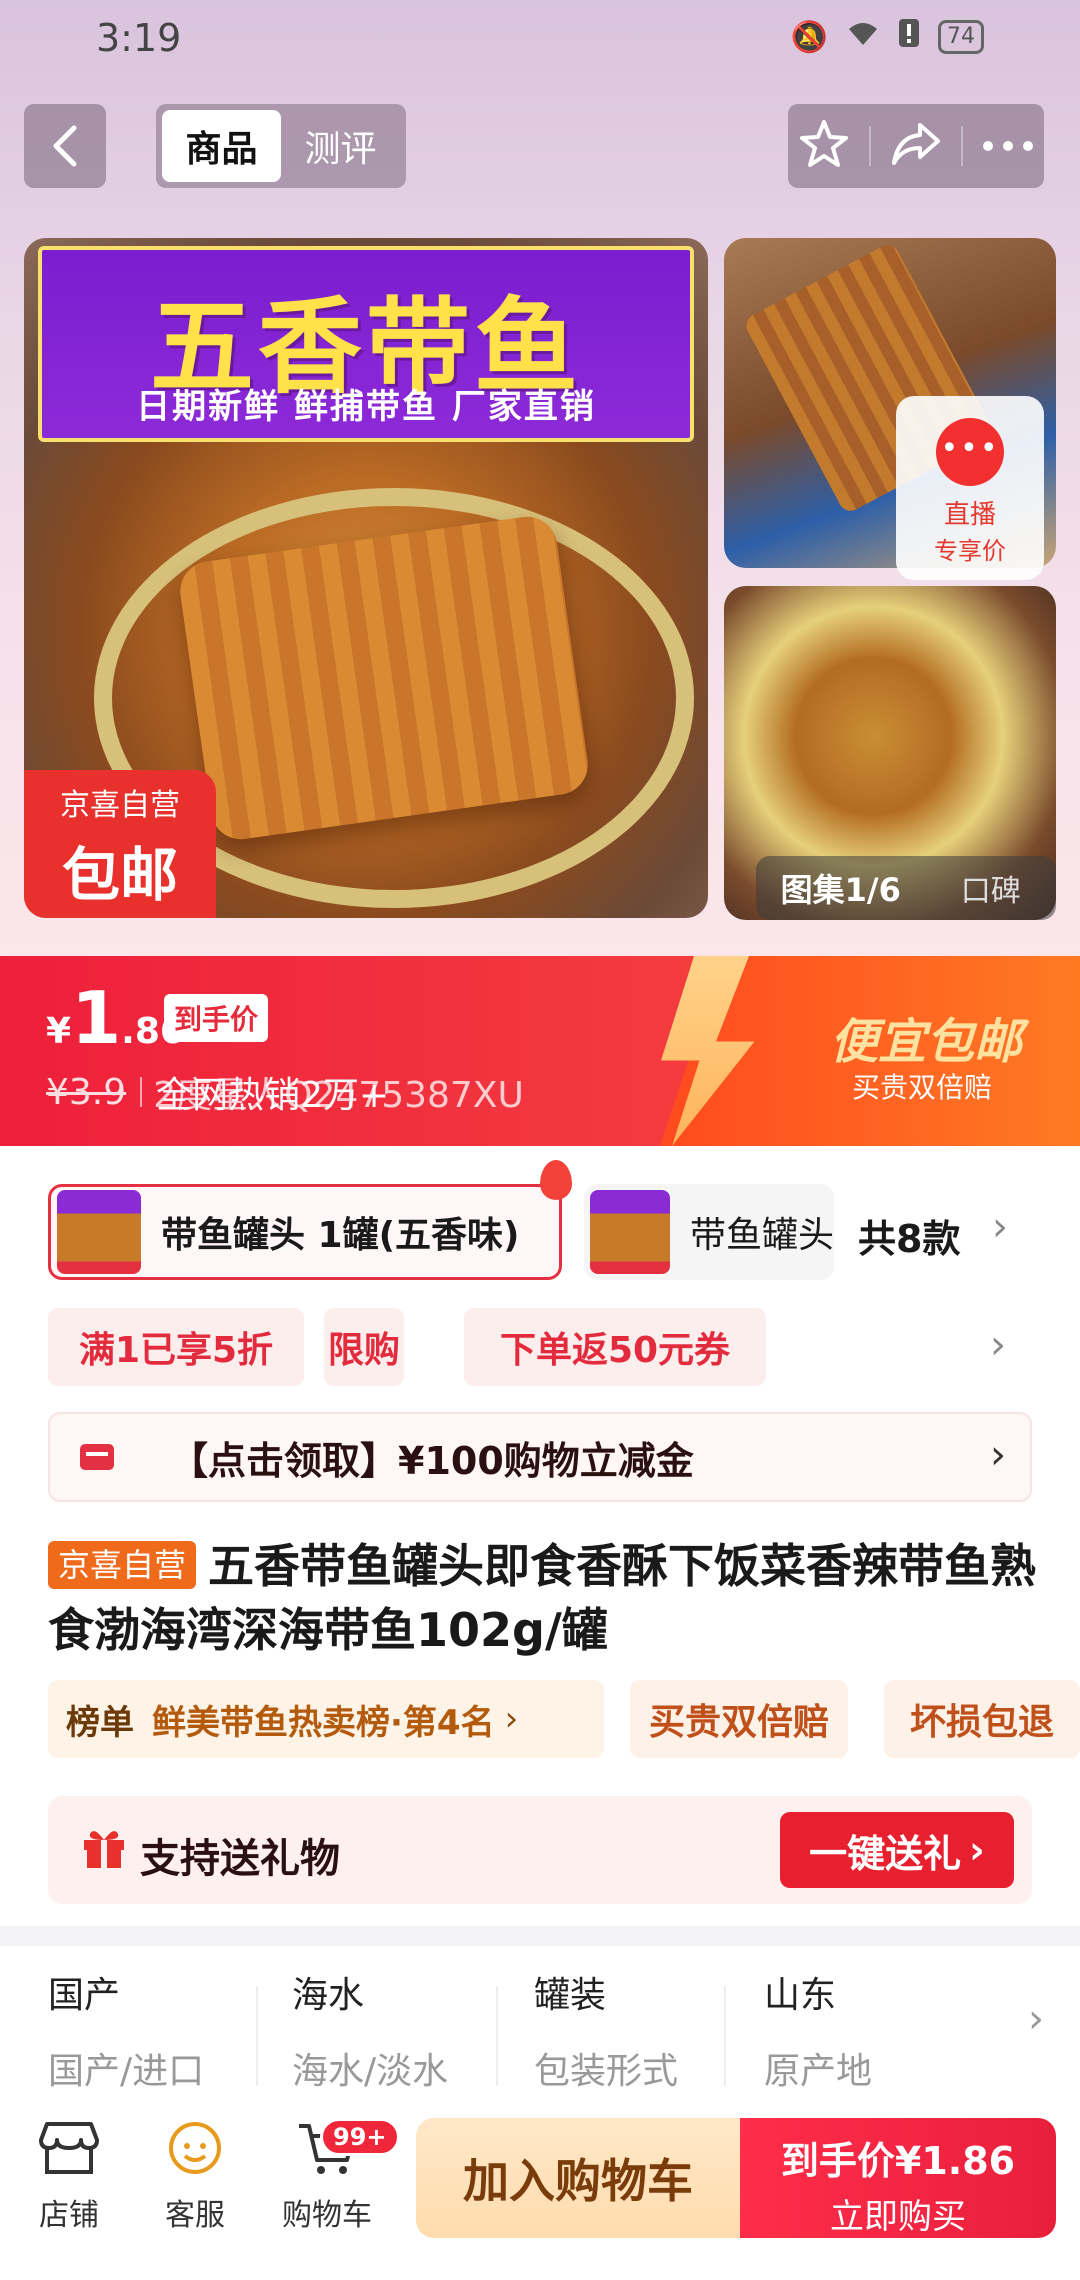 The image size is (1080, 2280). Describe the element at coordinates (898, 2161) in the screenshot. I see `buy-now-price: 到手价¥1.86` at that location.